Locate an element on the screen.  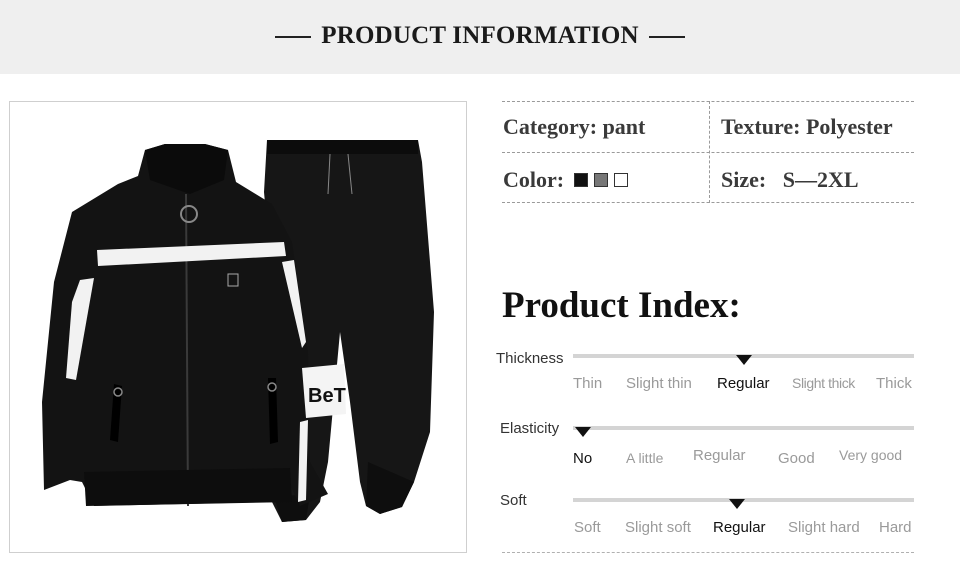
soft-option: Hard is located at coordinates (895, 527).